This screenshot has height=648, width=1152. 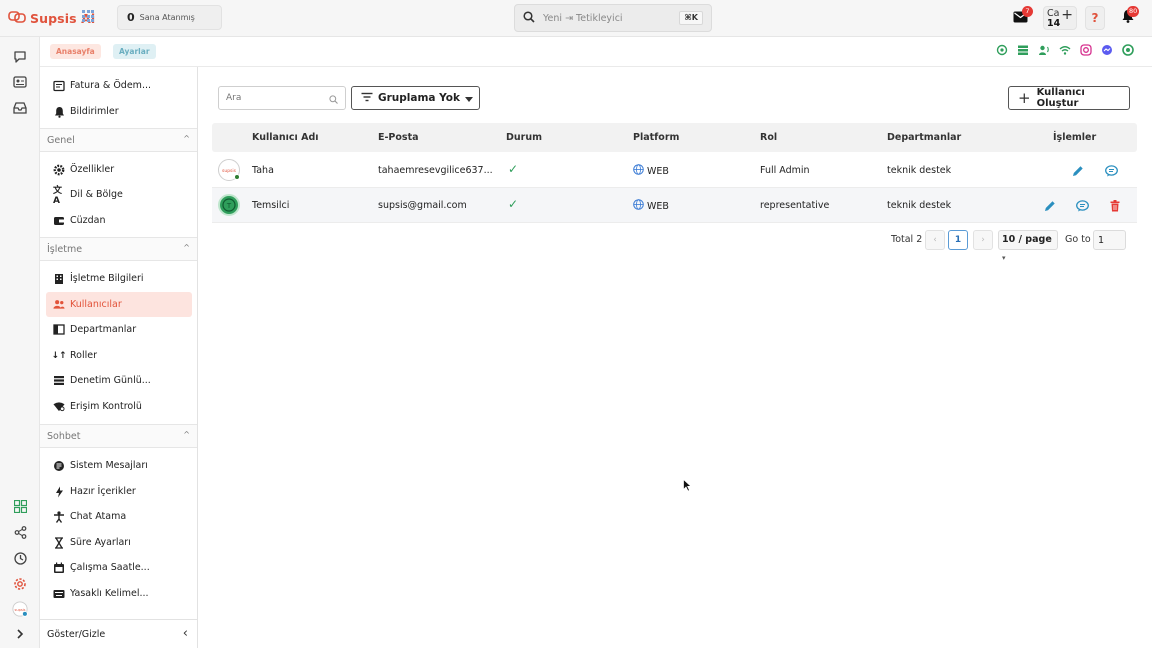 What do you see at coordinates (119, 194) in the screenshot?
I see `sidebar-item-language: 文A Dil & Bölge` at bounding box center [119, 194].